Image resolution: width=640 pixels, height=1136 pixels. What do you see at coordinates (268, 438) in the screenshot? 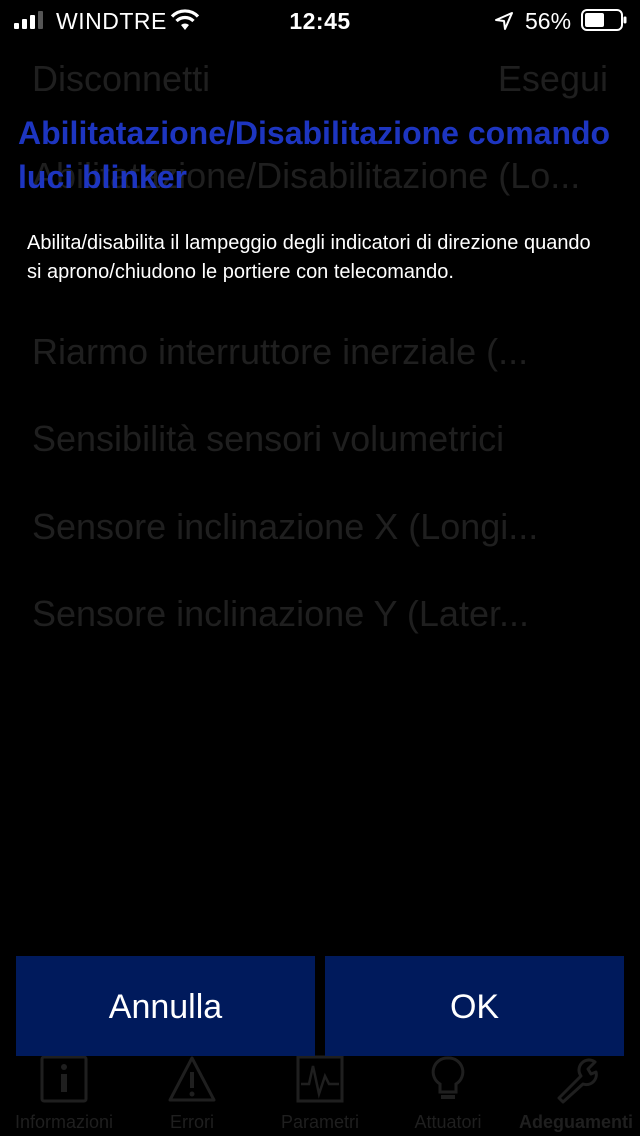
I see `list-item: Sensibilità sensori volumetrici` at bounding box center [268, 438].